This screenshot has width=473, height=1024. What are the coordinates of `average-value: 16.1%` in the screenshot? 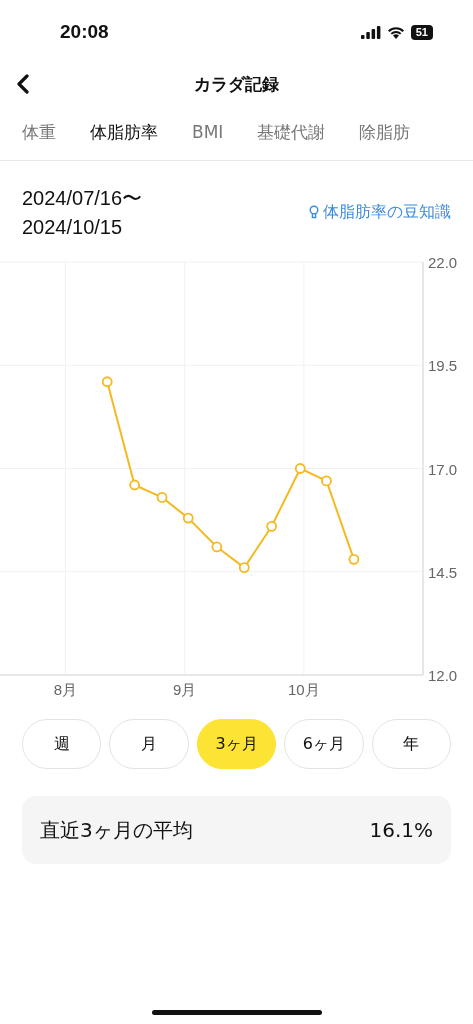 It's located at (401, 830).